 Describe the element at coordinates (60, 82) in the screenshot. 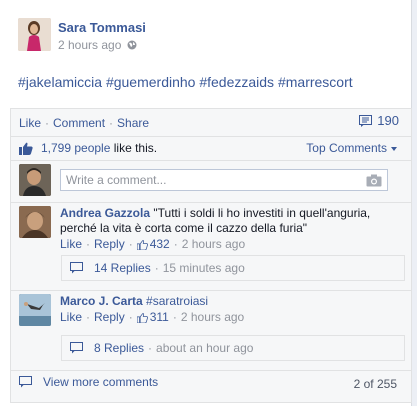

I see `hashtag-link: #jakelamiccia` at that location.